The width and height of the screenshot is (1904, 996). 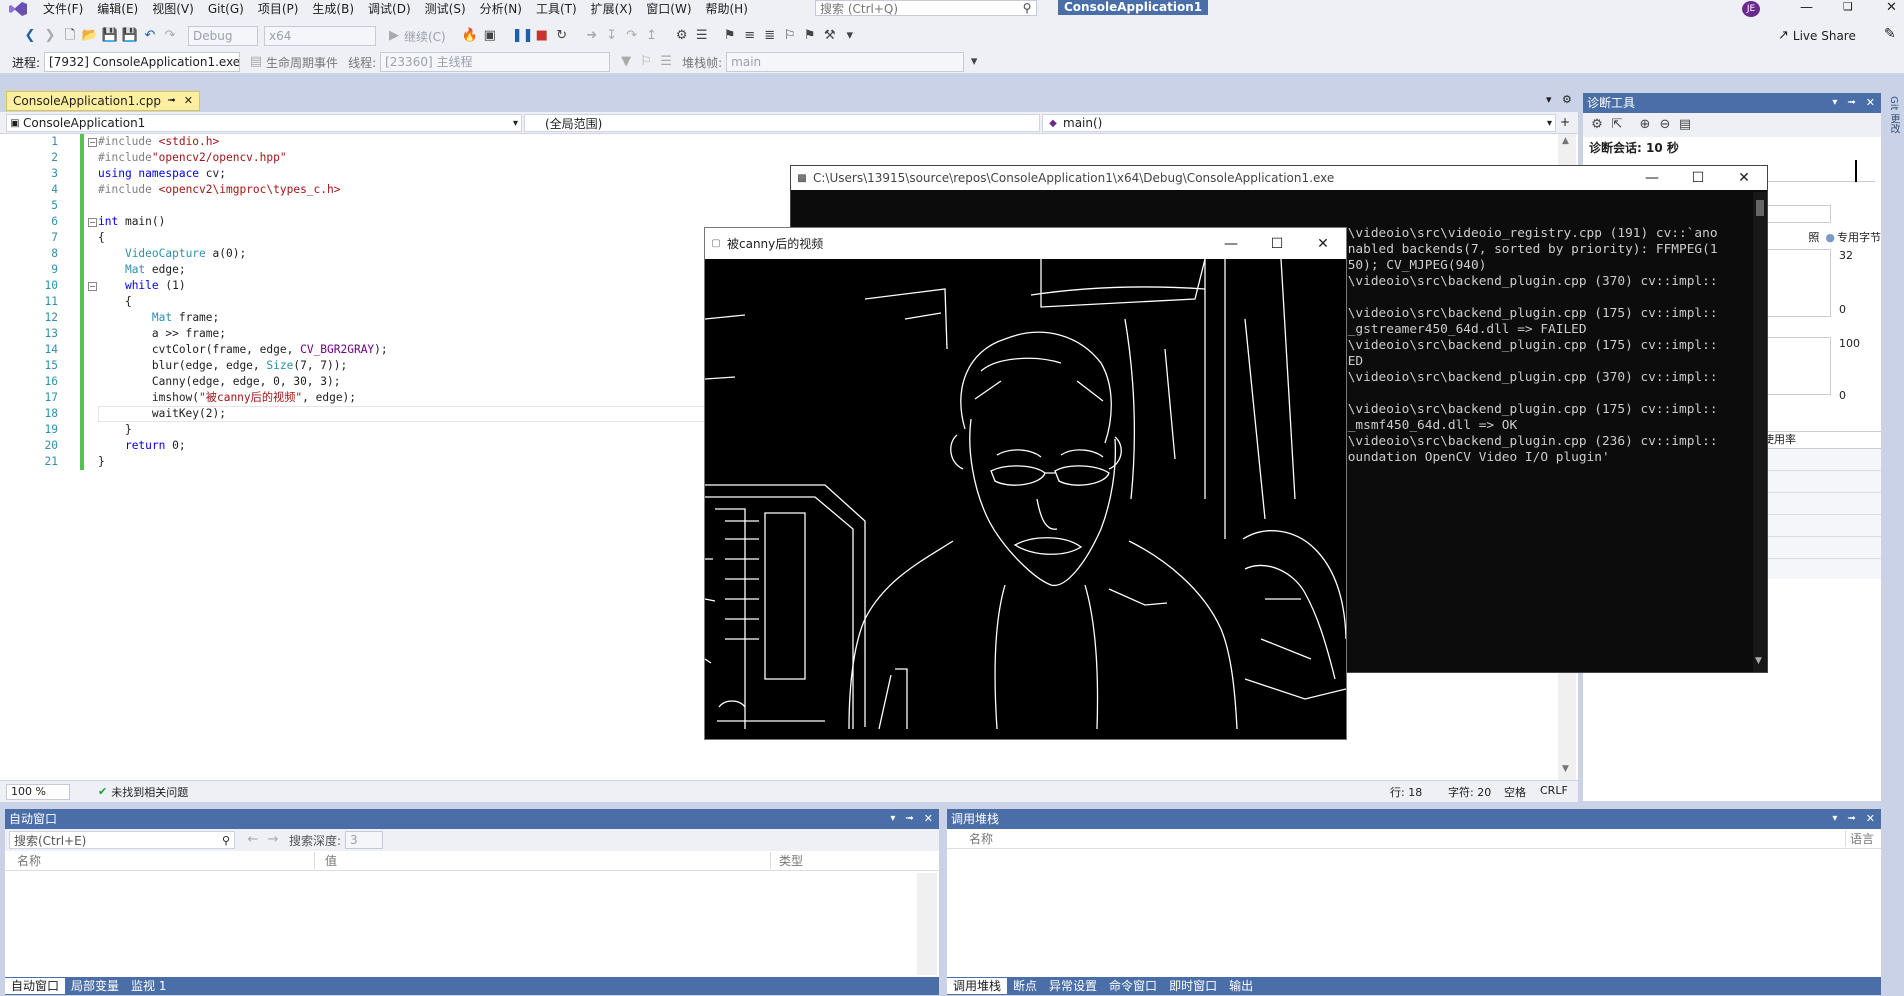 I want to click on filter-icon: ▼, so click(x=626, y=62).